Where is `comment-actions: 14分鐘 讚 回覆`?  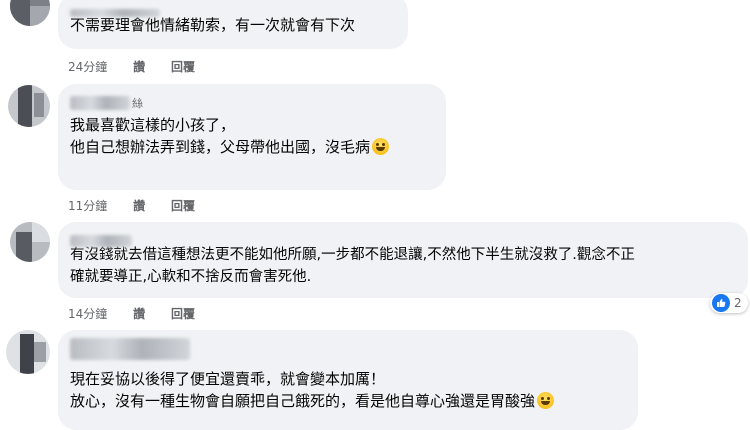
comment-actions: 14分鐘 讚 回覆 is located at coordinates (142, 313).